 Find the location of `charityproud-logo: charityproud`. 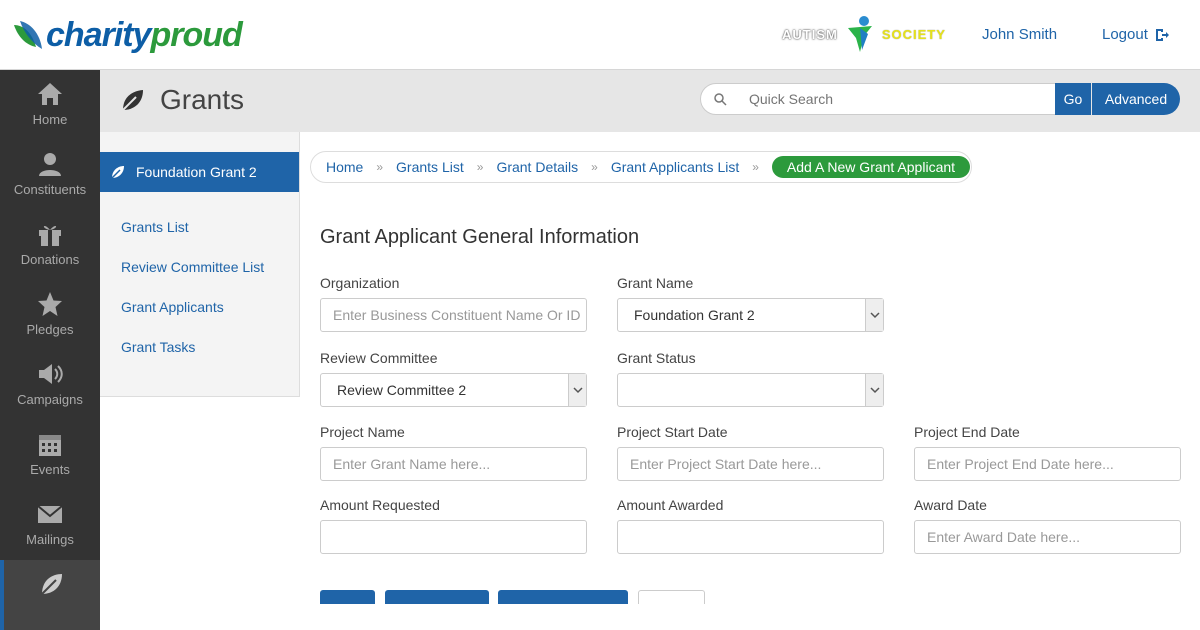

charityproud-logo: charityproud is located at coordinates (135, 35).